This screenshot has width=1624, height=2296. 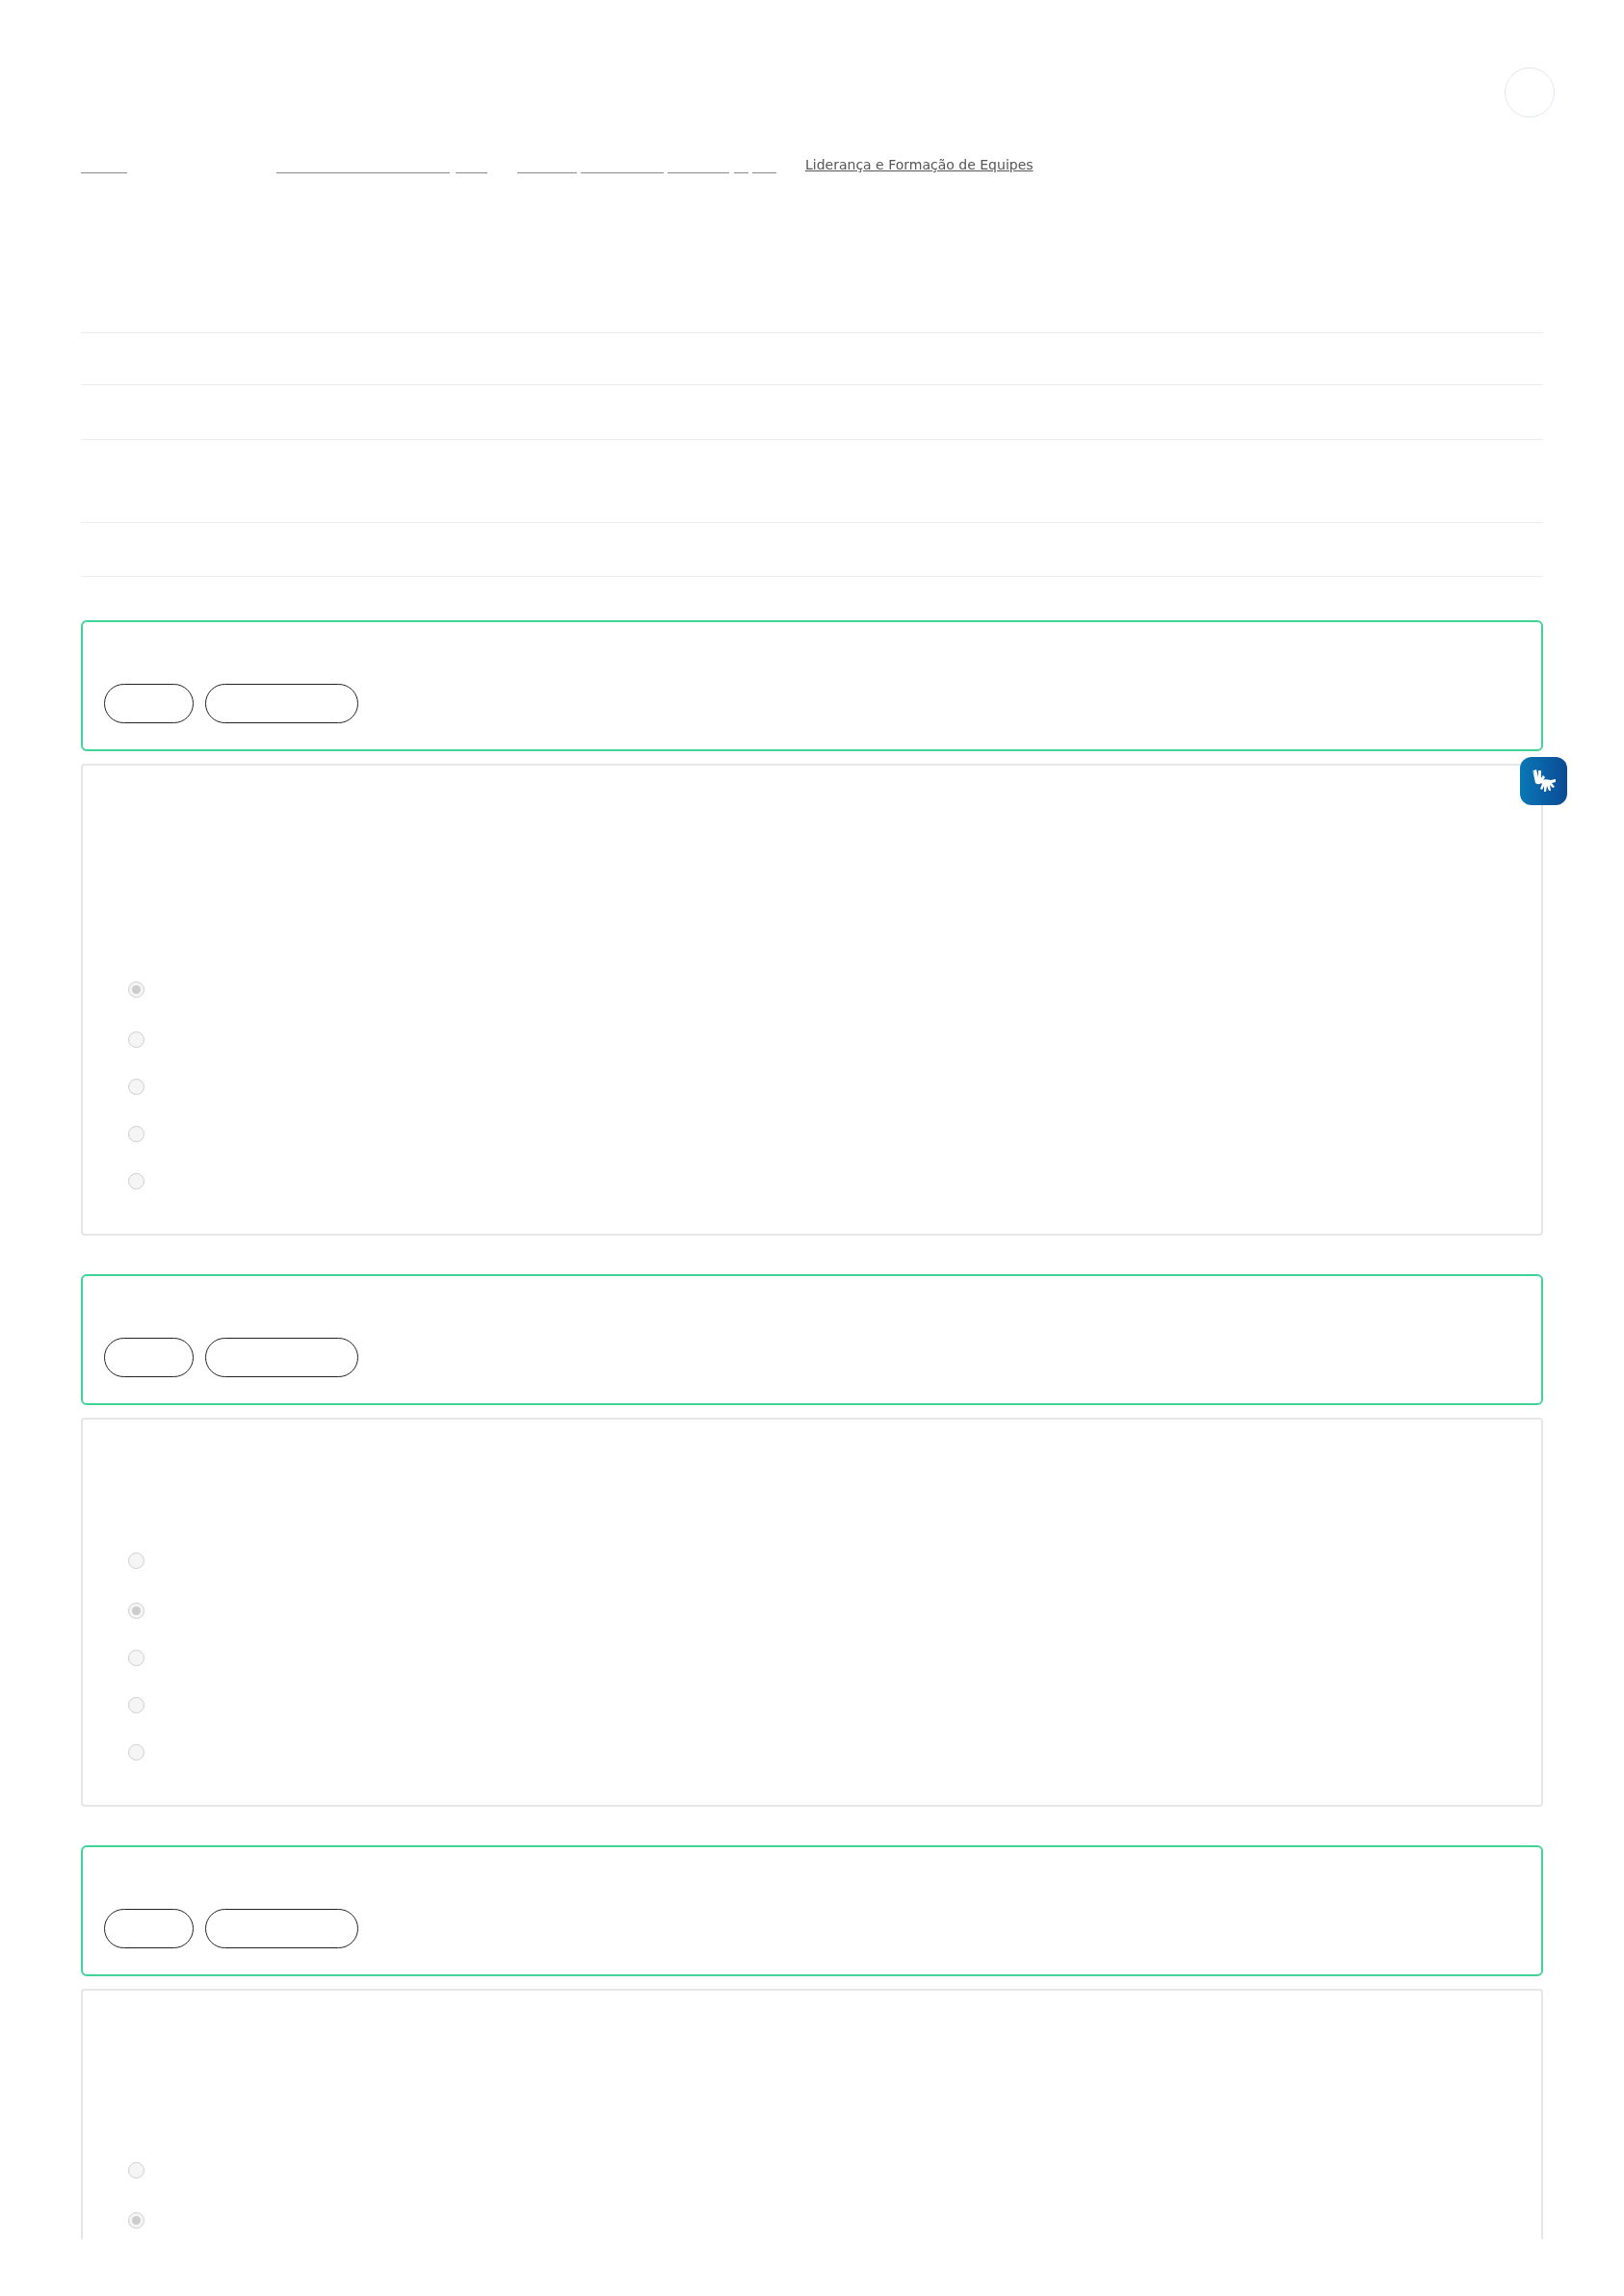 I want to click on round-button, so click(x=1530, y=92).